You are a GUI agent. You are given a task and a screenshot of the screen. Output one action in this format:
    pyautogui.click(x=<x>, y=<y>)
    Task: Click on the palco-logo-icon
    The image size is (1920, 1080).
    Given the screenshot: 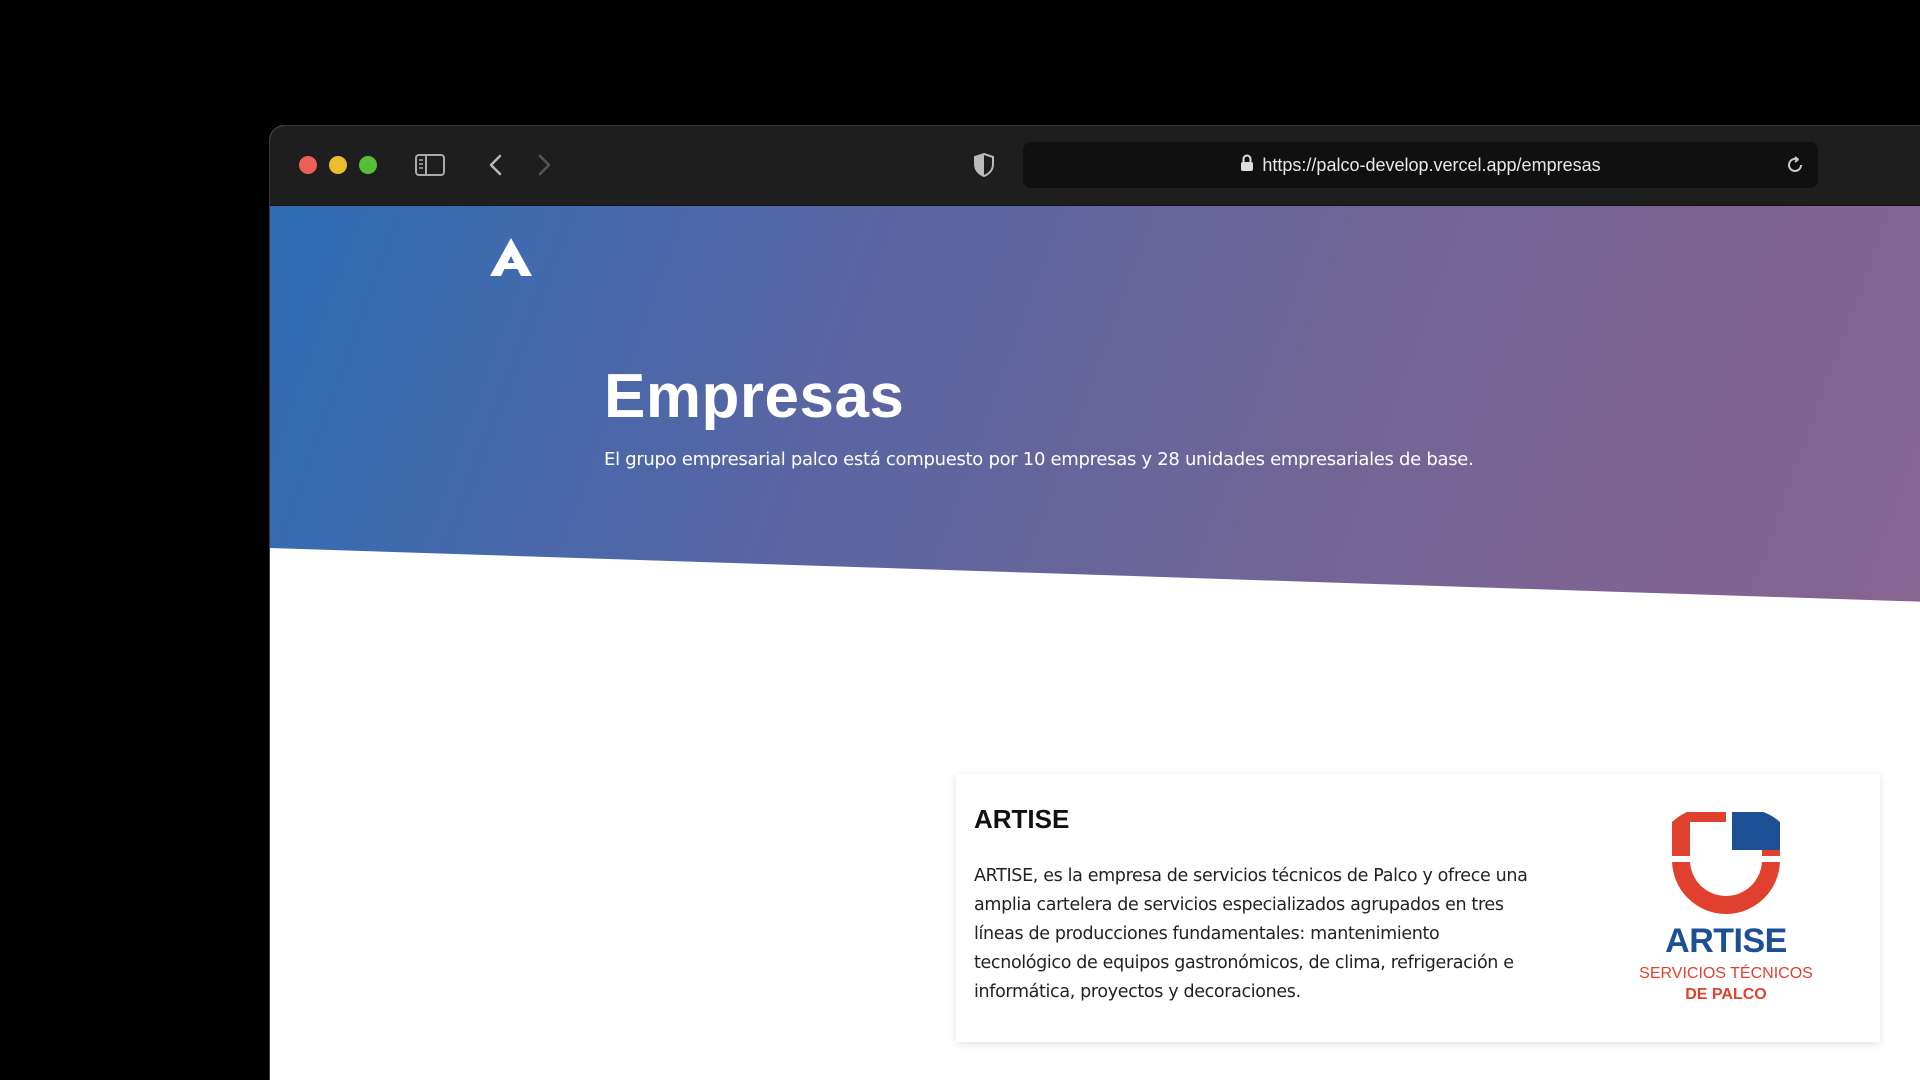 What is the action you would take?
    pyautogui.click(x=511, y=257)
    